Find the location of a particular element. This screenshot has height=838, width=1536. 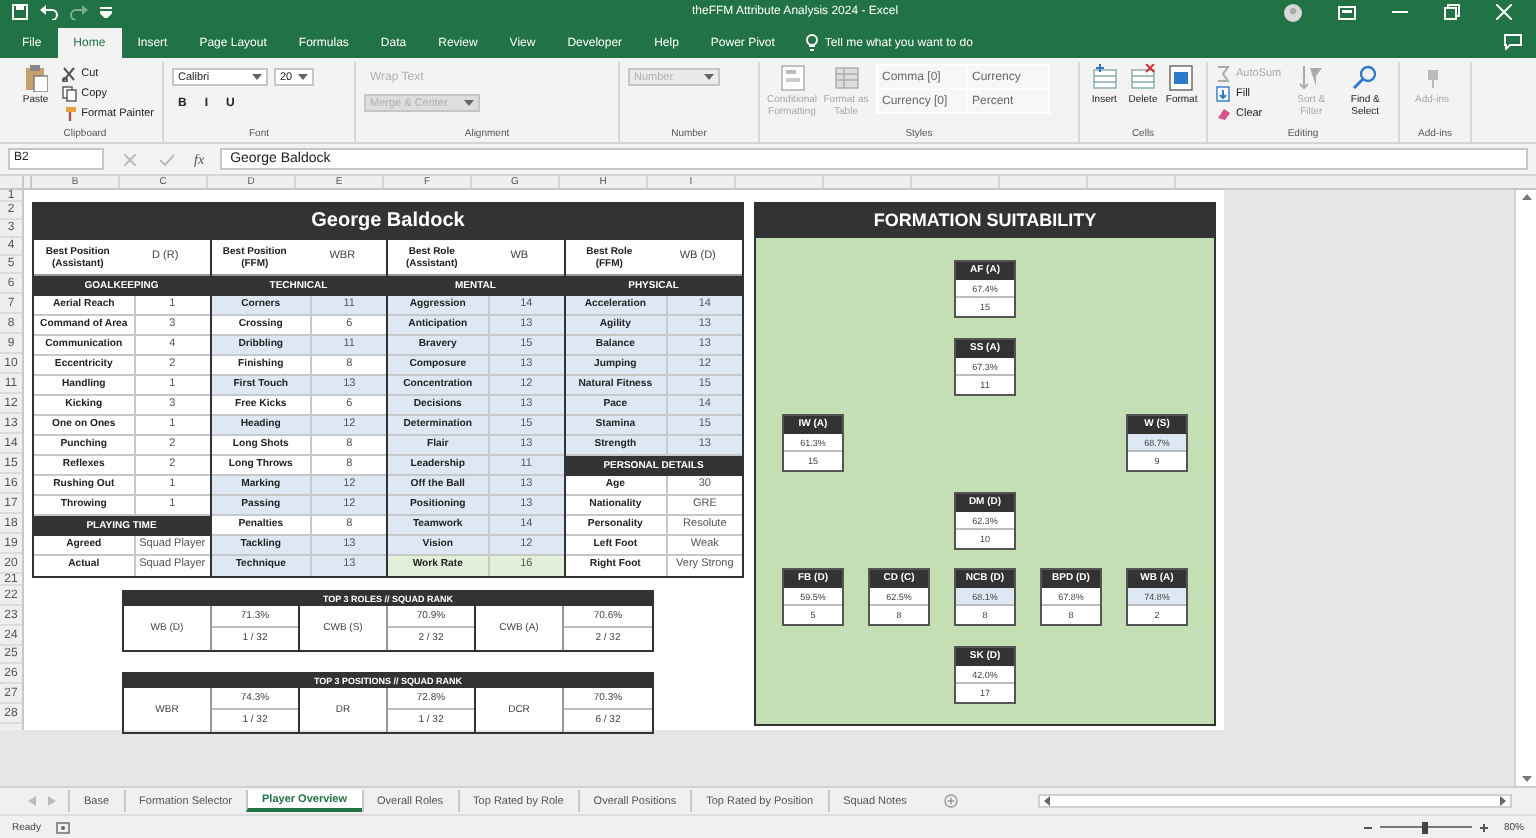

horizontal-scrollbar is located at coordinates (1275, 801).